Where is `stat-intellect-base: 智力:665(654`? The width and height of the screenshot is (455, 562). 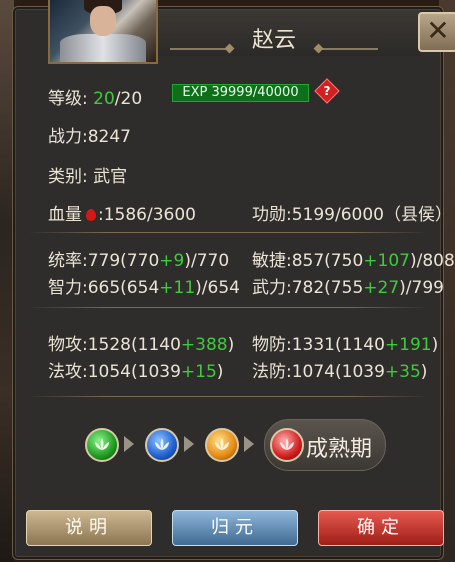
stat-intellect-base: 智力:665(654 is located at coordinates (104, 288).